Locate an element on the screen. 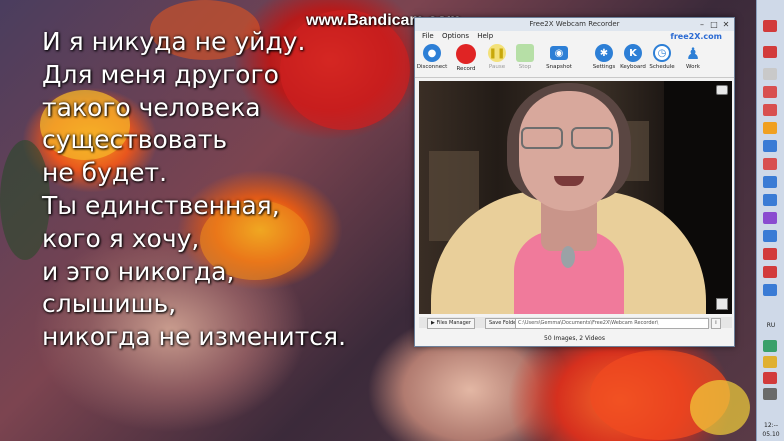 This screenshot has height=441, width=784. status-bar: 50 Images, 2 Videos is located at coordinates (574, 338).